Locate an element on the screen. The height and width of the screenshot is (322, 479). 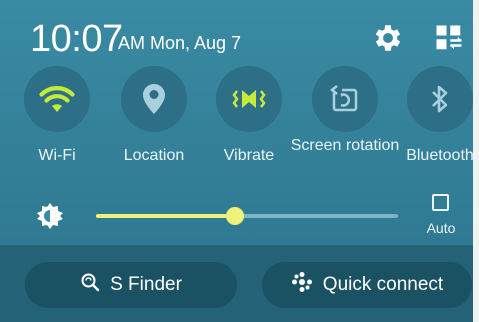
toggle-bluetooth: Bluetooth is located at coordinates (440, 126).